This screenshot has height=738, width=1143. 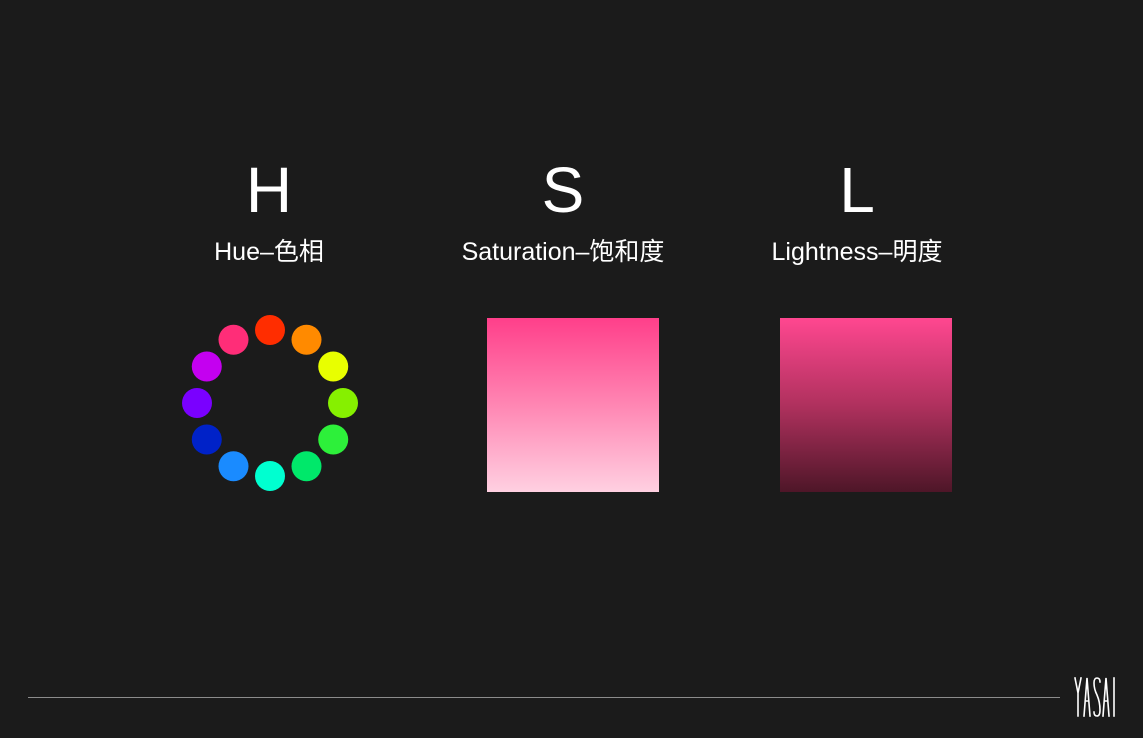 What do you see at coordinates (866, 405) in the screenshot?
I see `lightness-gradient-swatch` at bounding box center [866, 405].